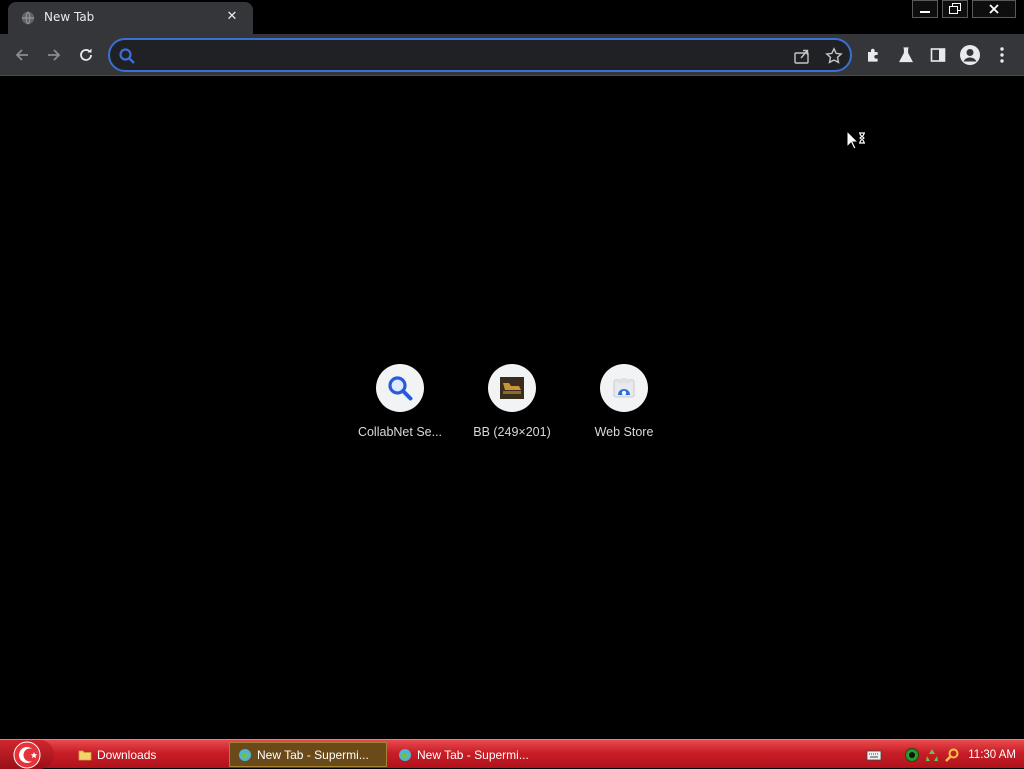 The height and width of the screenshot is (769, 1024). What do you see at coordinates (512, 17) in the screenshot?
I see `tab-strip: New Tab ✕` at bounding box center [512, 17].